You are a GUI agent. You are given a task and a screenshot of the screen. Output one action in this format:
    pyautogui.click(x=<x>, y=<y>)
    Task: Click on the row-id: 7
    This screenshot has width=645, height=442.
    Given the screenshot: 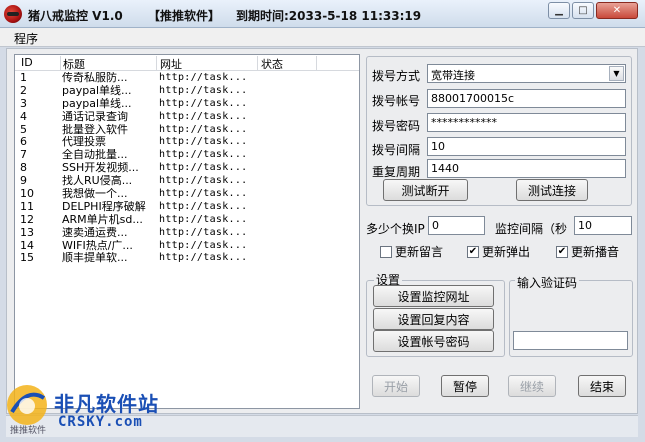 What is the action you would take?
    pyautogui.click(x=23, y=155)
    